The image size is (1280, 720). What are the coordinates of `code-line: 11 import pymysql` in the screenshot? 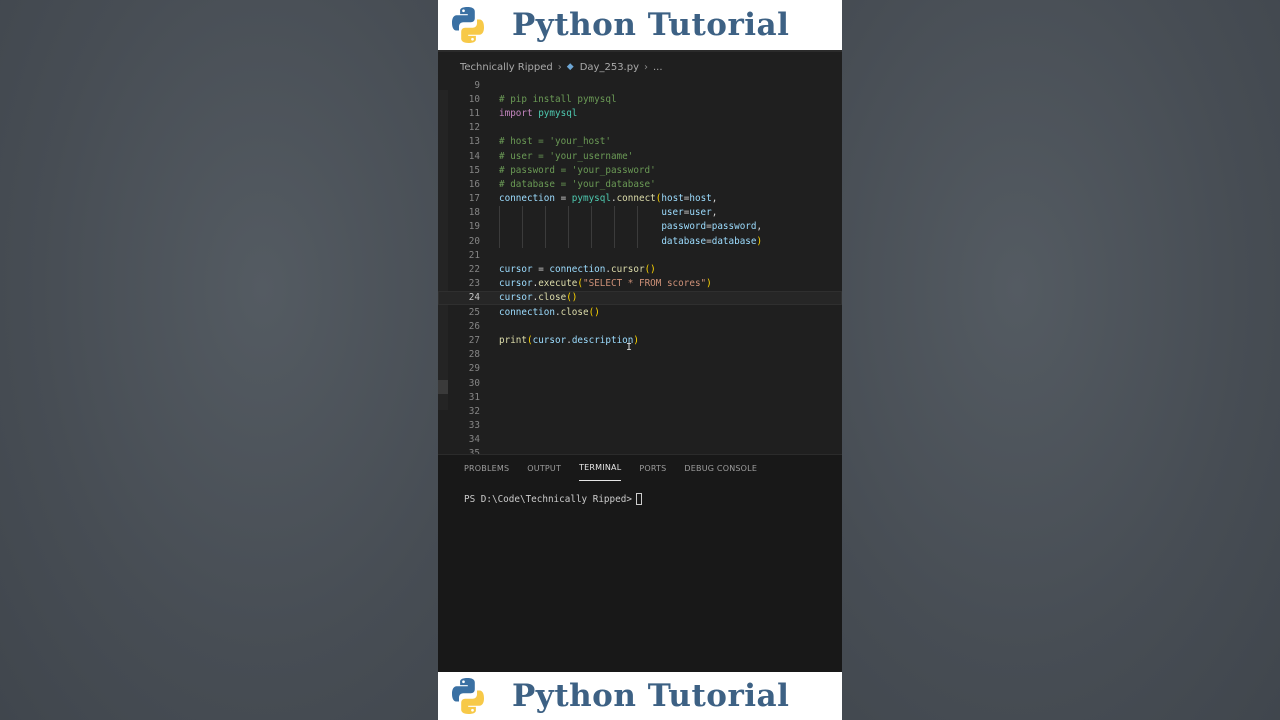 It's located at (640, 113).